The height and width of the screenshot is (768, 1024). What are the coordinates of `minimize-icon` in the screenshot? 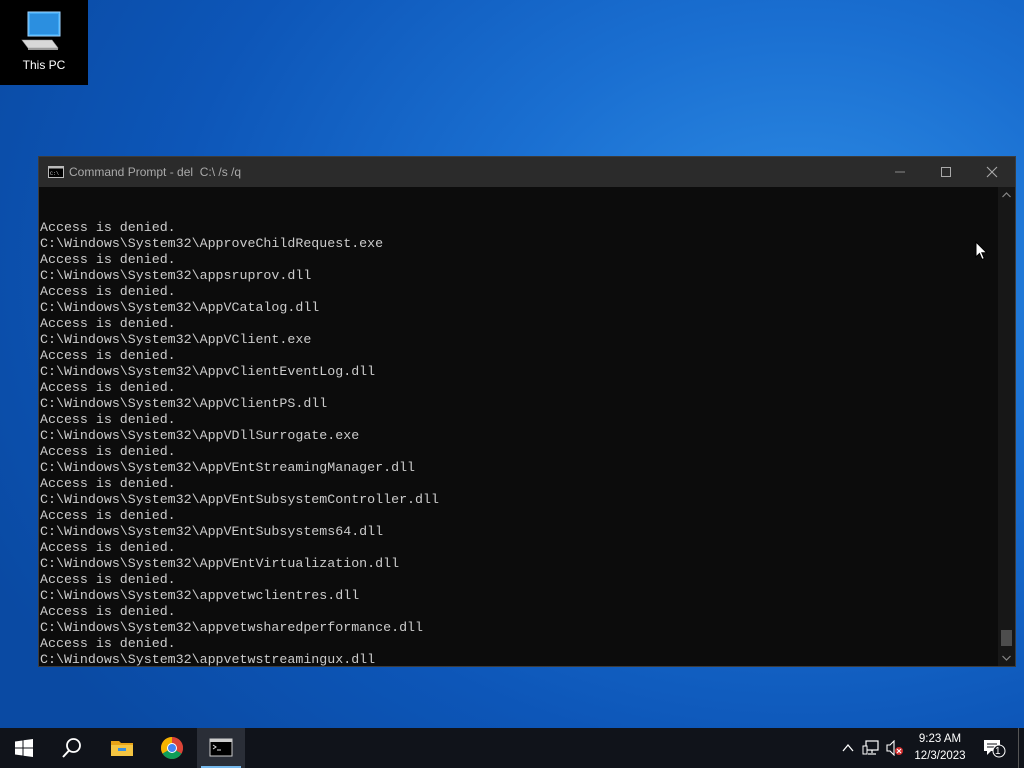 It's located at (900, 172).